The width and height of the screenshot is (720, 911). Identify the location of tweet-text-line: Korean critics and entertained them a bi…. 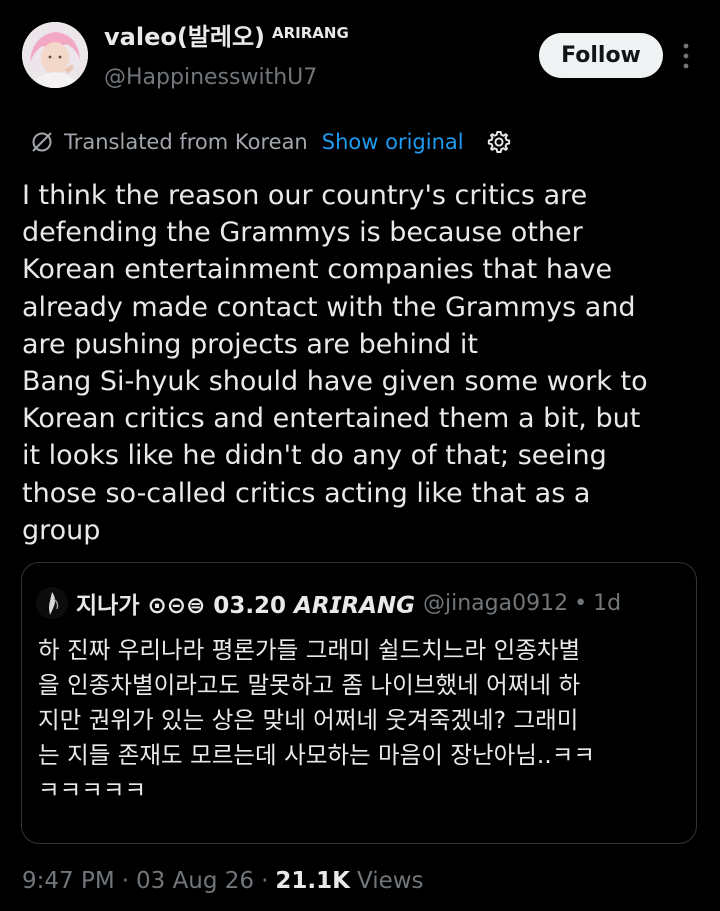
(331, 419).